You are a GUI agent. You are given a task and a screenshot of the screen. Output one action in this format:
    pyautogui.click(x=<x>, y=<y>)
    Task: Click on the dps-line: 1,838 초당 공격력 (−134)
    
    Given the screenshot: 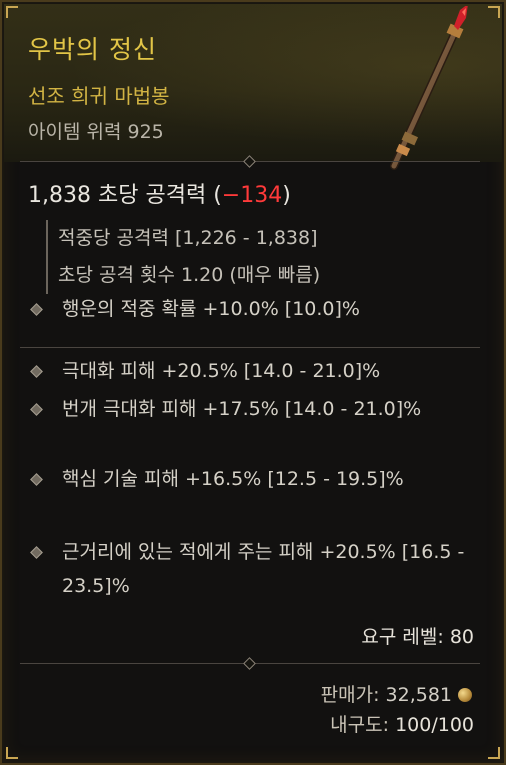 What is the action you would take?
    pyautogui.click(x=159, y=193)
    